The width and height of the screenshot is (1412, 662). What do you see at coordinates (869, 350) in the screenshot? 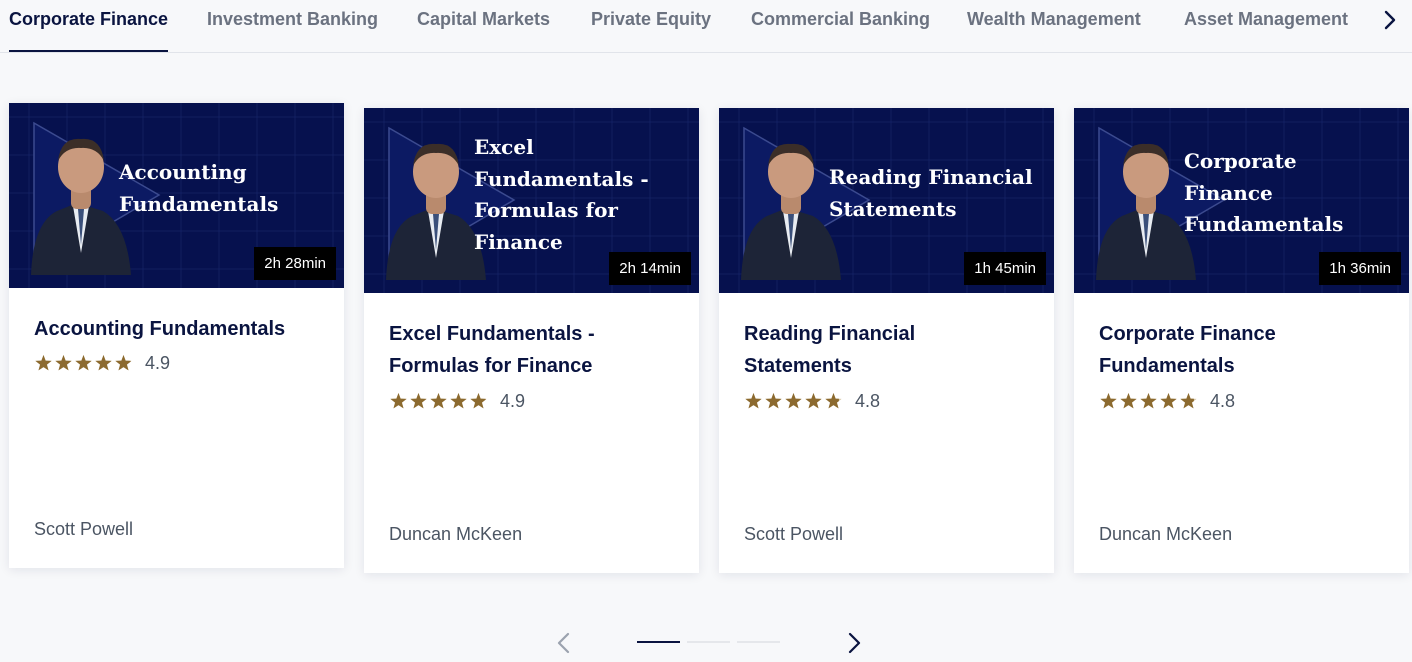
I see `course-title: Reading Financial Statements` at bounding box center [869, 350].